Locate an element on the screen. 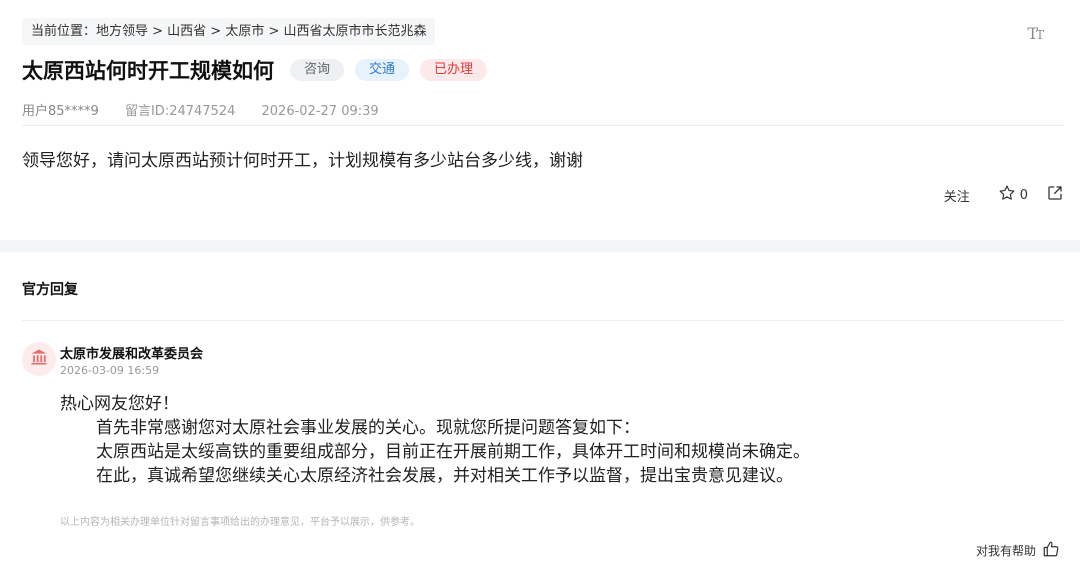 The image size is (1080, 579). font-size-big-t: T is located at coordinates (1032, 33).